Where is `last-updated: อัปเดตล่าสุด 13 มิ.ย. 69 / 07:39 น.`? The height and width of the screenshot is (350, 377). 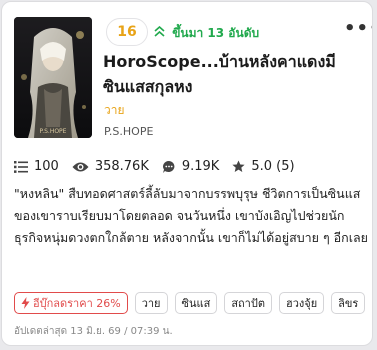 last-updated: อัปเดตล่าสุด 13 มิ.ย. 69 / 07:39 น. is located at coordinates (93, 331).